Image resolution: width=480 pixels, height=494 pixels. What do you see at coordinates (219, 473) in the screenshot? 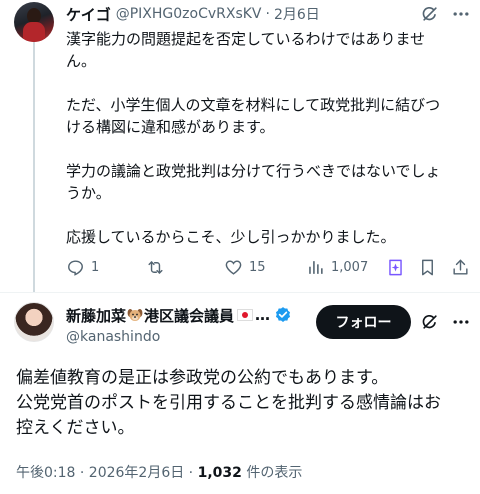
I see `post-view-count: 1,032` at bounding box center [219, 473].